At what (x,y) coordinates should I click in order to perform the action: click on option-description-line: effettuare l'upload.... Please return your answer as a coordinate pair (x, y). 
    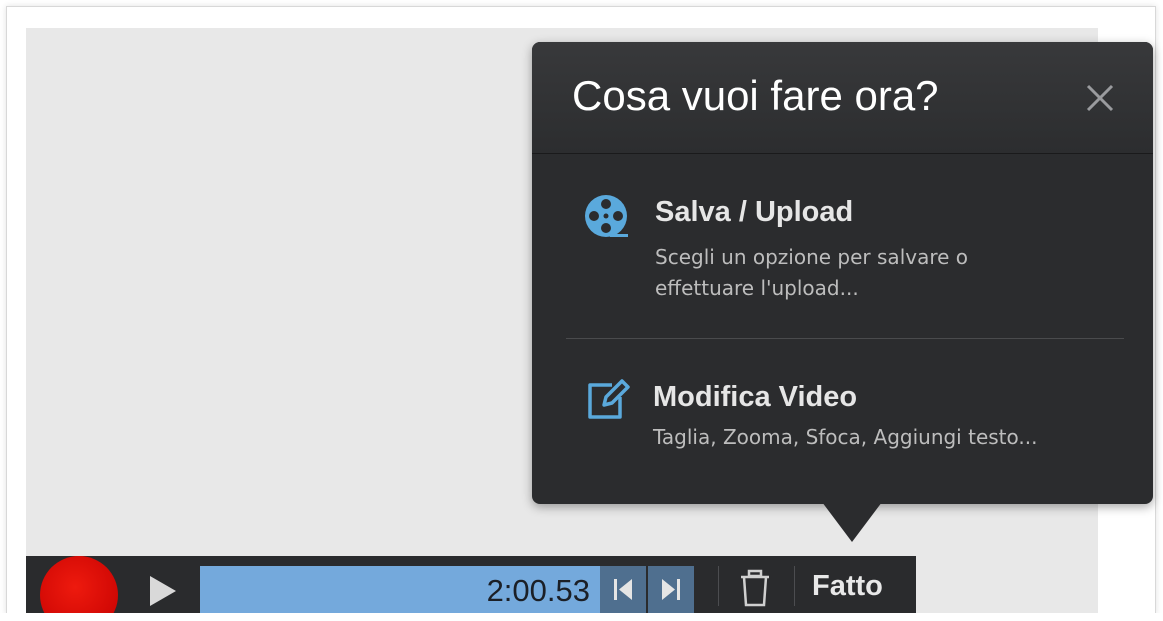
    Looking at the image, I should click on (757, 288).